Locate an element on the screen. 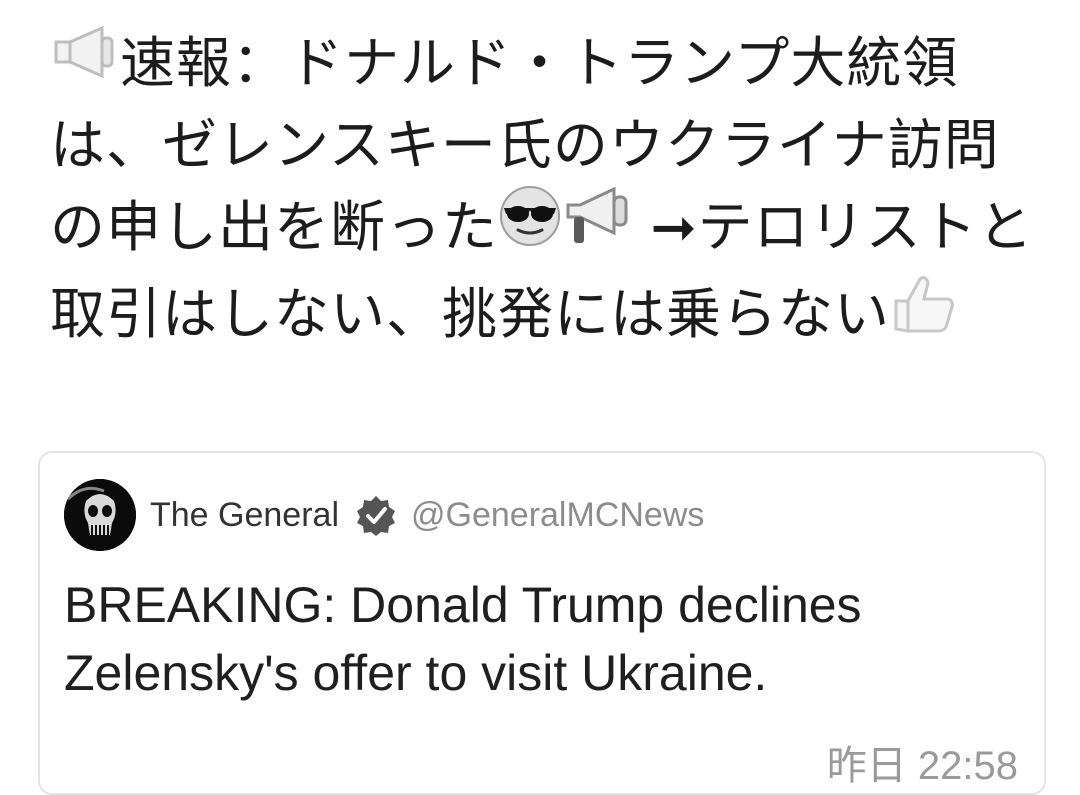  quoted-display-name: The General is located at coordinates (244, 515).